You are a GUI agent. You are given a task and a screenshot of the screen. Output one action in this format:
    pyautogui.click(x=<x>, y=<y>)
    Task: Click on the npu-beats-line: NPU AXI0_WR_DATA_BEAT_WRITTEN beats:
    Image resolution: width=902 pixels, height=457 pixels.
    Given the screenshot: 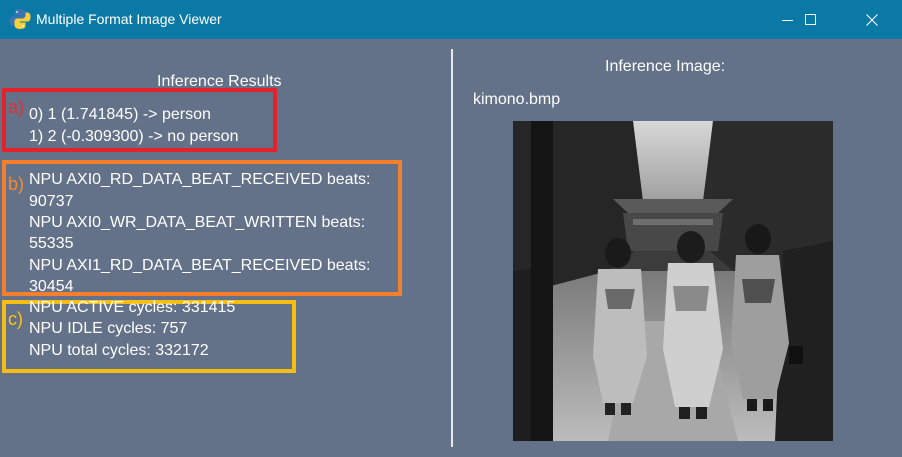 What is the action you would take?
    pyautogui.click(x=197, y=222)
    